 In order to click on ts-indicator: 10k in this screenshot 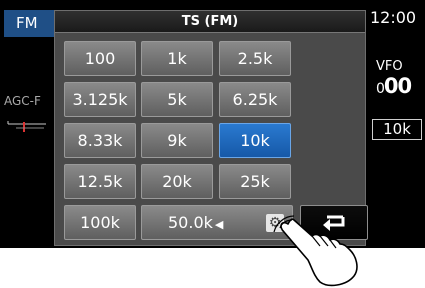, I will do `click(397, 129)`.